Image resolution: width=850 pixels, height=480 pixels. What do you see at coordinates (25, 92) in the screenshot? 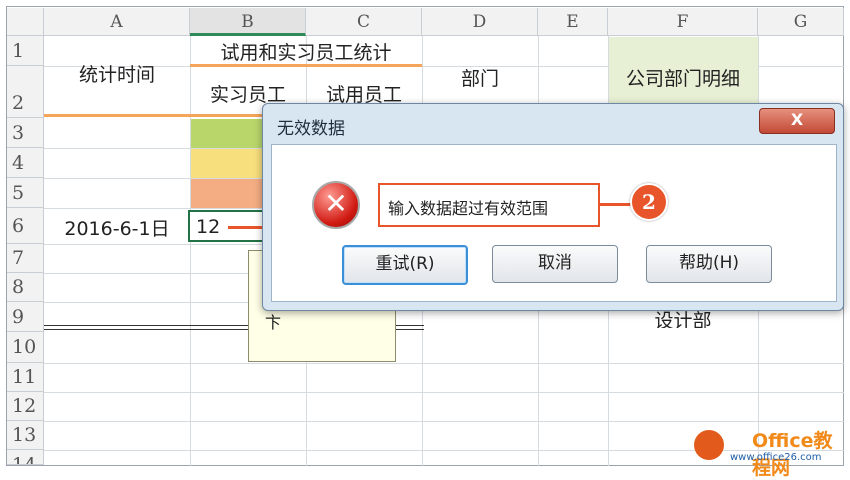
I see `row-header-2: 2` at bounding box center [25, 92].